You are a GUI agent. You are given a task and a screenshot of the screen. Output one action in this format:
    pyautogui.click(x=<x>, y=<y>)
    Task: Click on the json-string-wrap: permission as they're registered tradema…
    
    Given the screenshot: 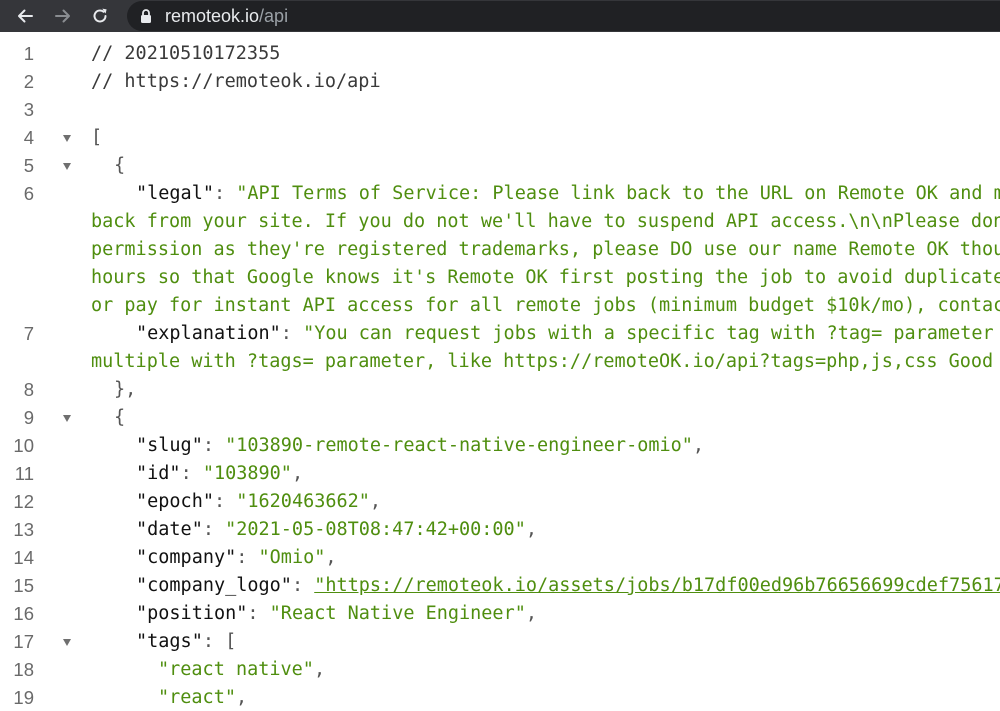 What is the action you would take?
    pyautogui.click(x=545, y=249)
    